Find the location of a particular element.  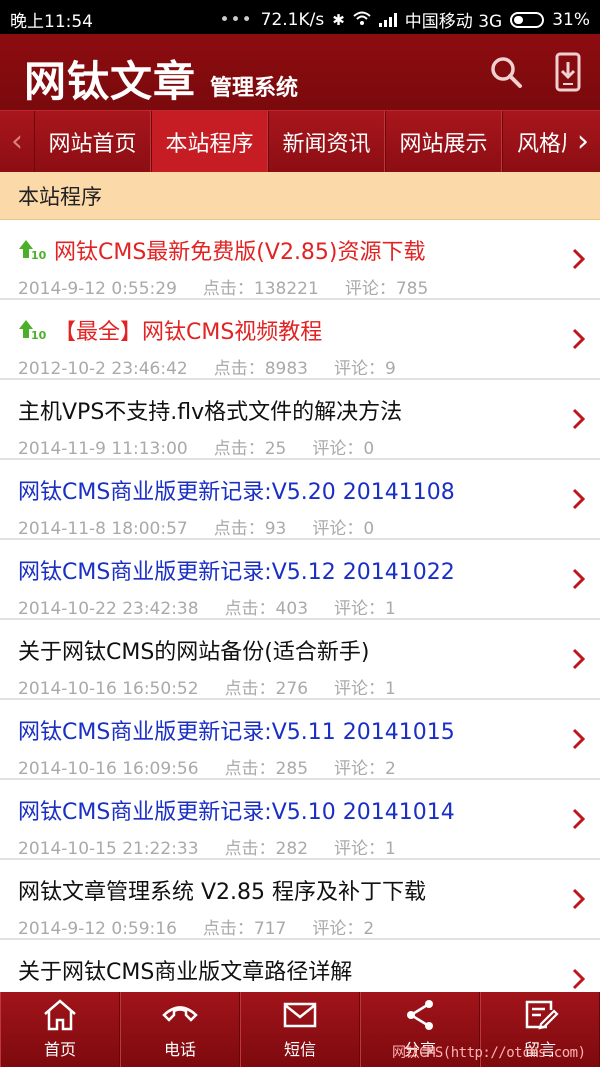

nav-next-icon: › is located at coordinates (583, 141).